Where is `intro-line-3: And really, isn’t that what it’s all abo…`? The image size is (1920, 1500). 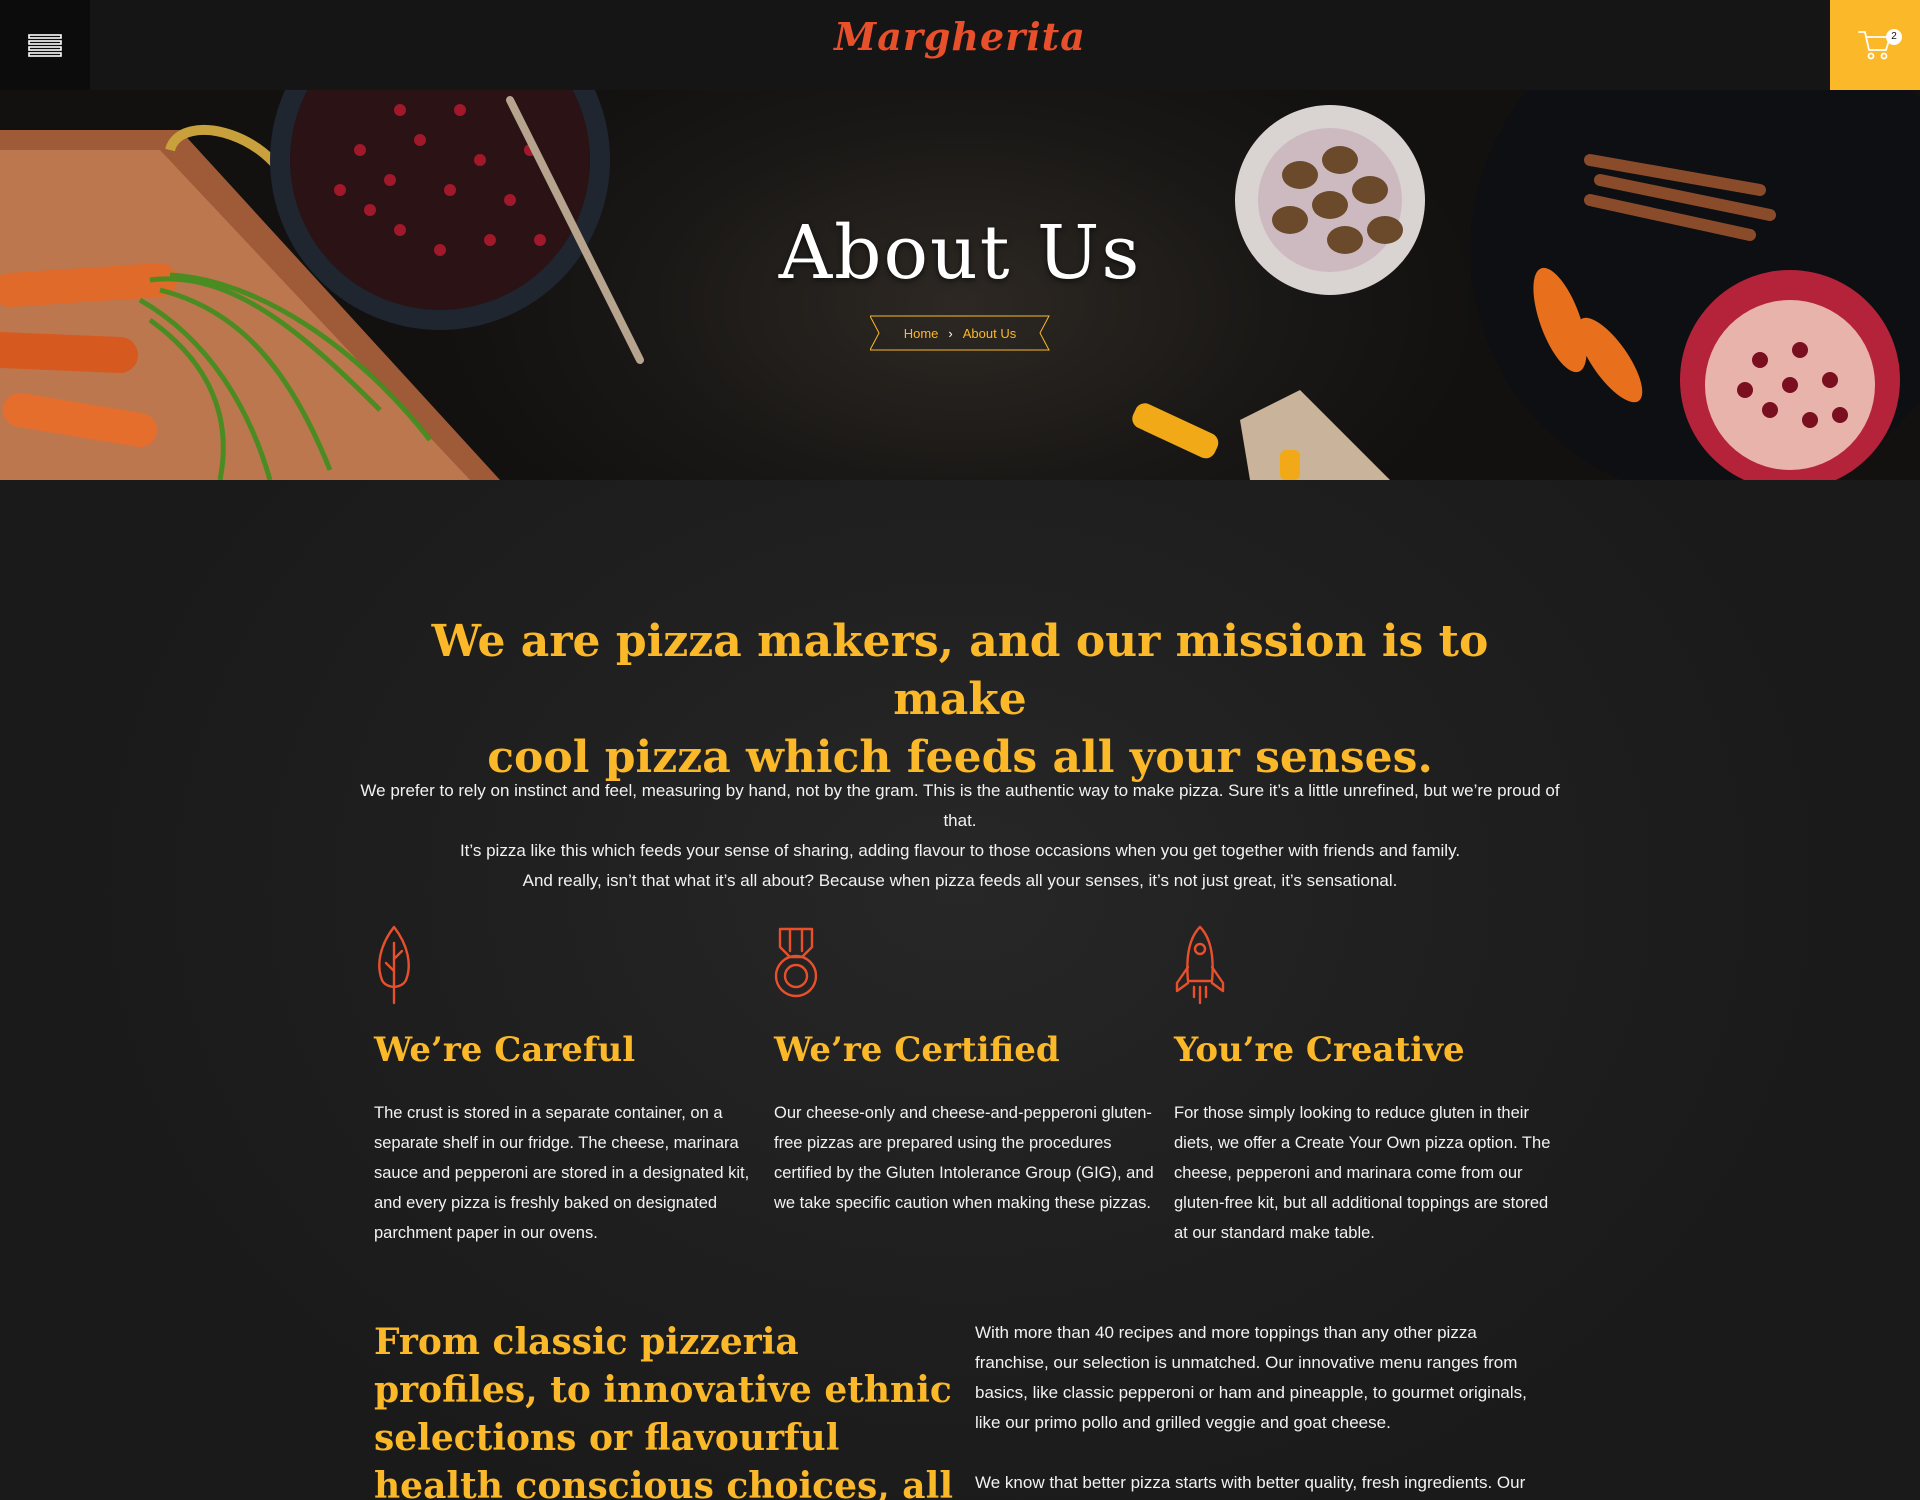 intro-line-3: And really, isn’t that what it’s all abo… is located at coordinates (960, 880).